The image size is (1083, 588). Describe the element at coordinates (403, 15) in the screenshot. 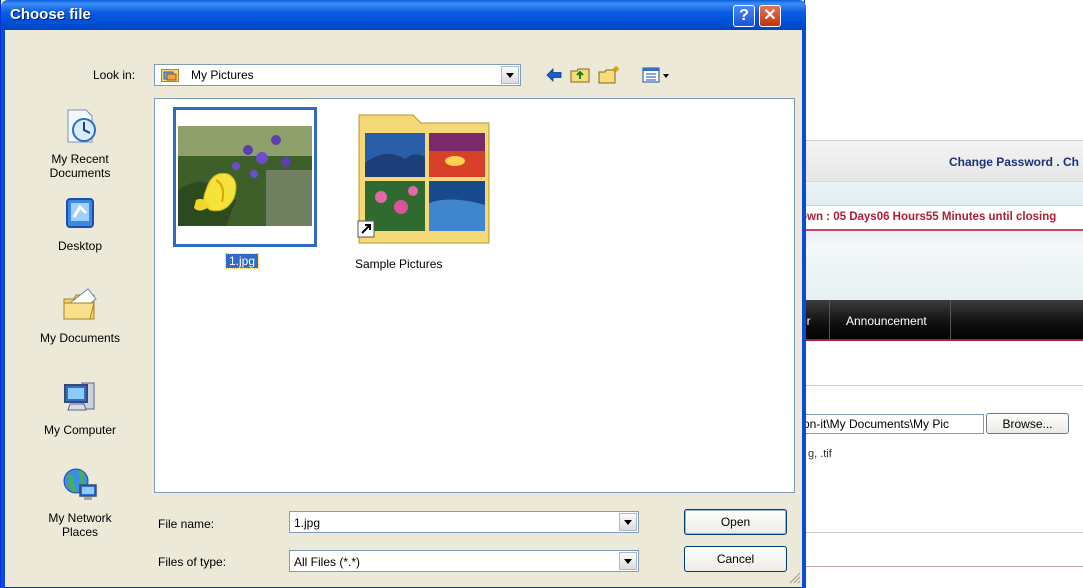

I see `title-bar: Choose file ? ✕` at that location.